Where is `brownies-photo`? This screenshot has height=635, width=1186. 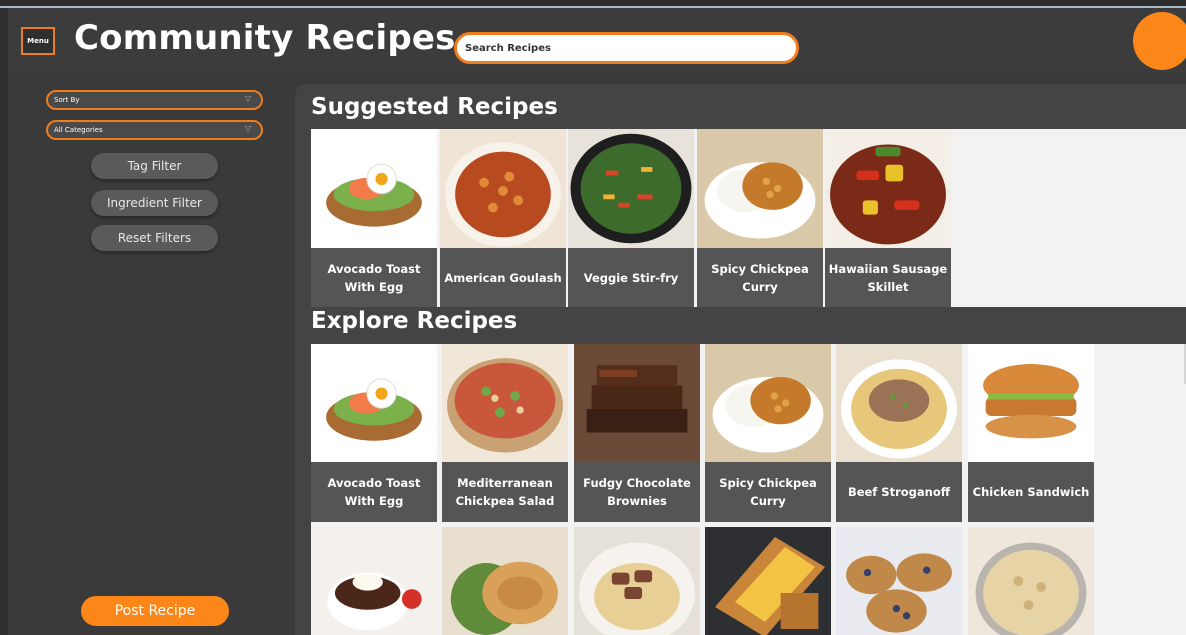 brownies-photo is located at coordinates (637, 403).